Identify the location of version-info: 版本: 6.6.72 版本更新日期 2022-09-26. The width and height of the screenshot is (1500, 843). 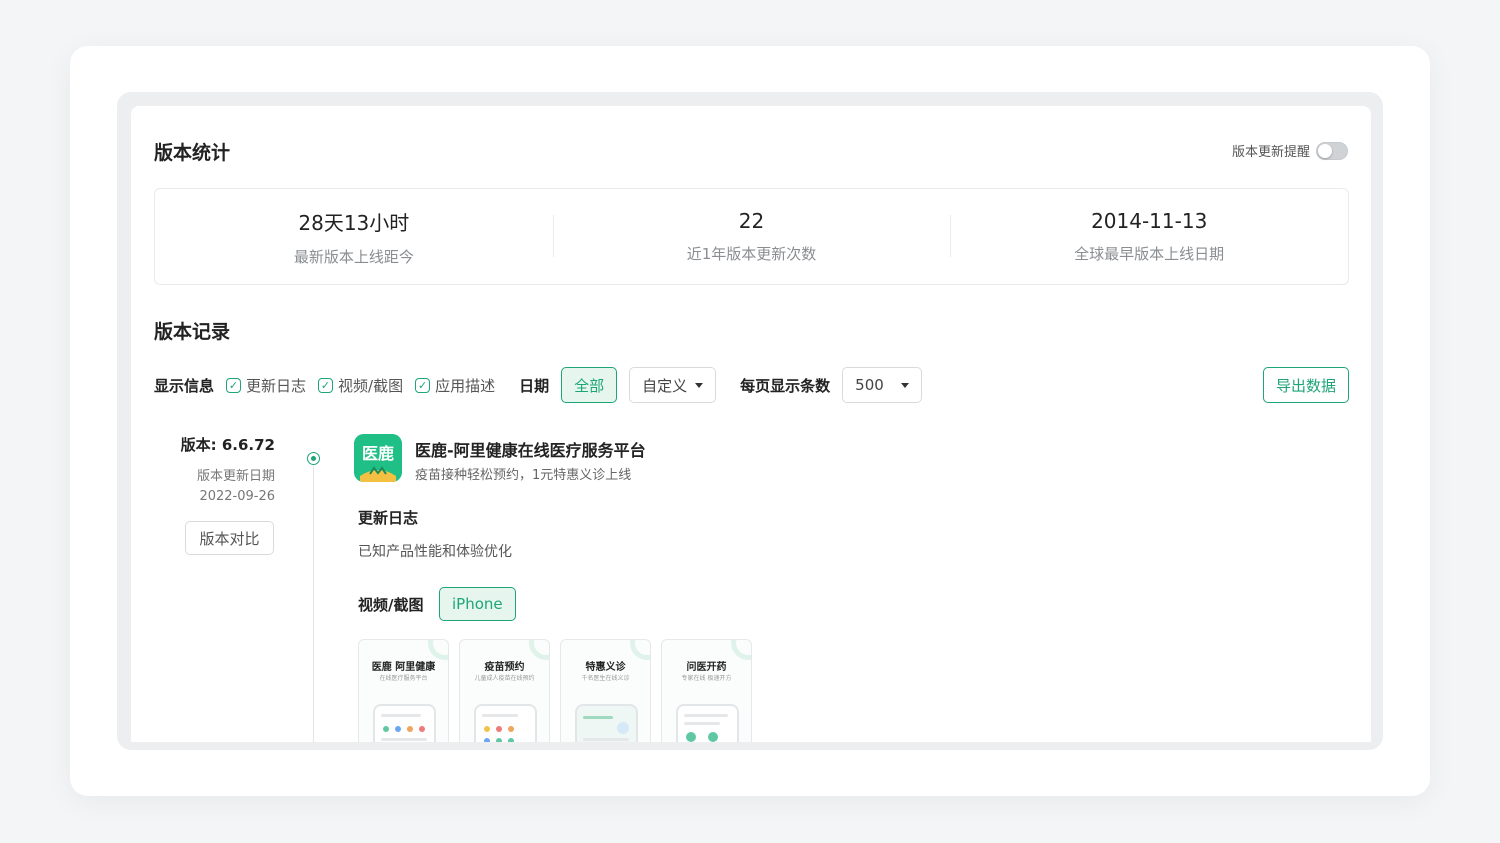
(223, 469).